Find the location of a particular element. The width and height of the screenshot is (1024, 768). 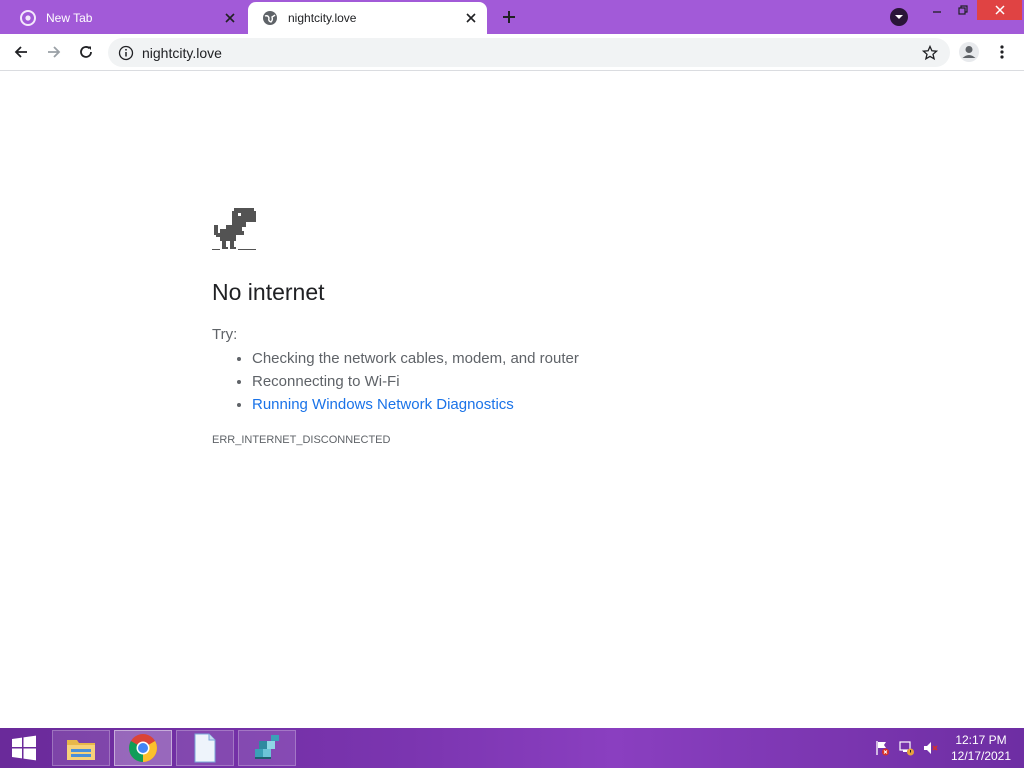

error-code: ERR_INTERNET_DISCONNECTED is located at coordinates (301, 440).